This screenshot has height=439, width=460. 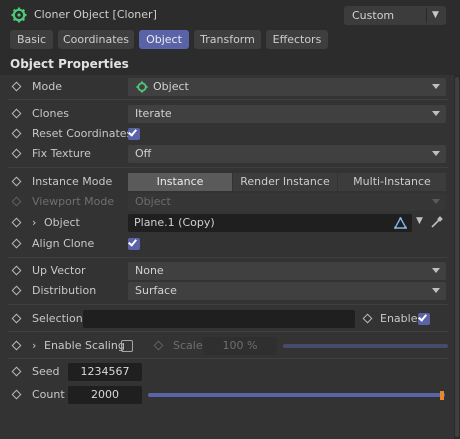 What do you see at coordinates (399, 318) in the screenshot?
I see `enable-label: Enable` at bounding box center [399, 318].